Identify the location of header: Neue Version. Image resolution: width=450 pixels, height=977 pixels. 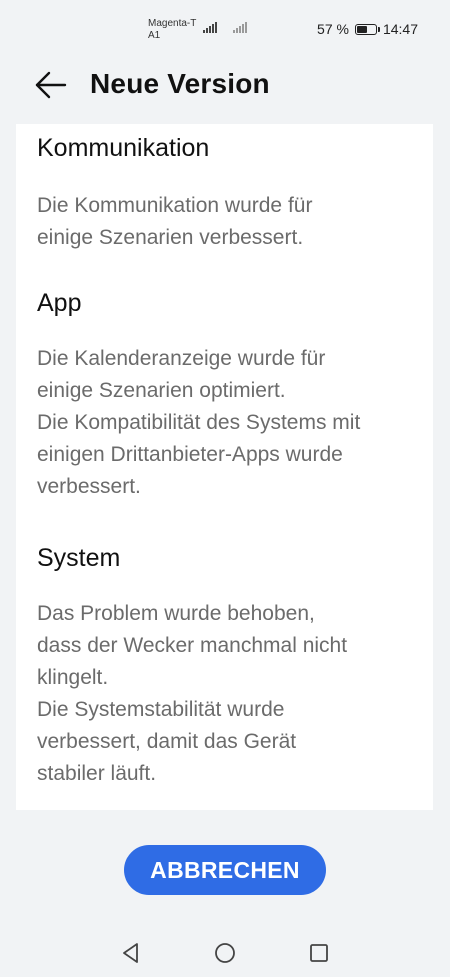
(225, 86).